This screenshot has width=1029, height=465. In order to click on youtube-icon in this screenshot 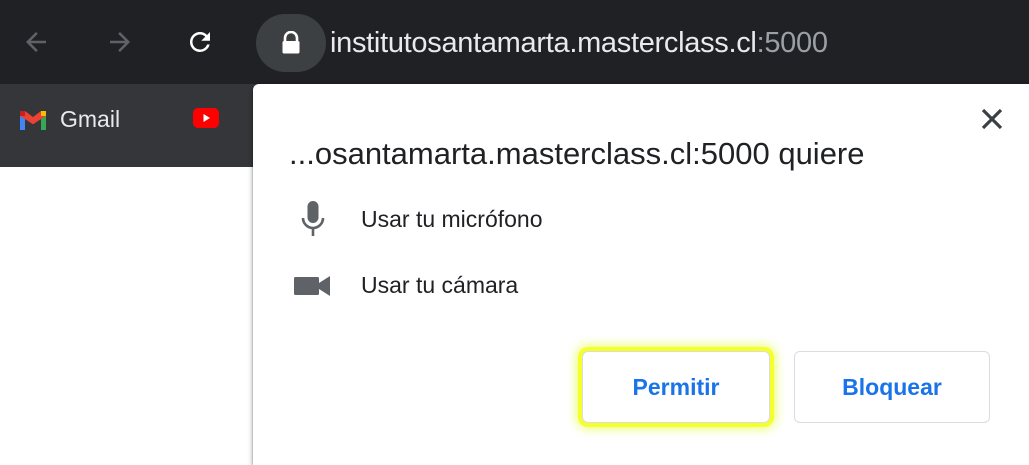, I will do `click(206, 118)`.